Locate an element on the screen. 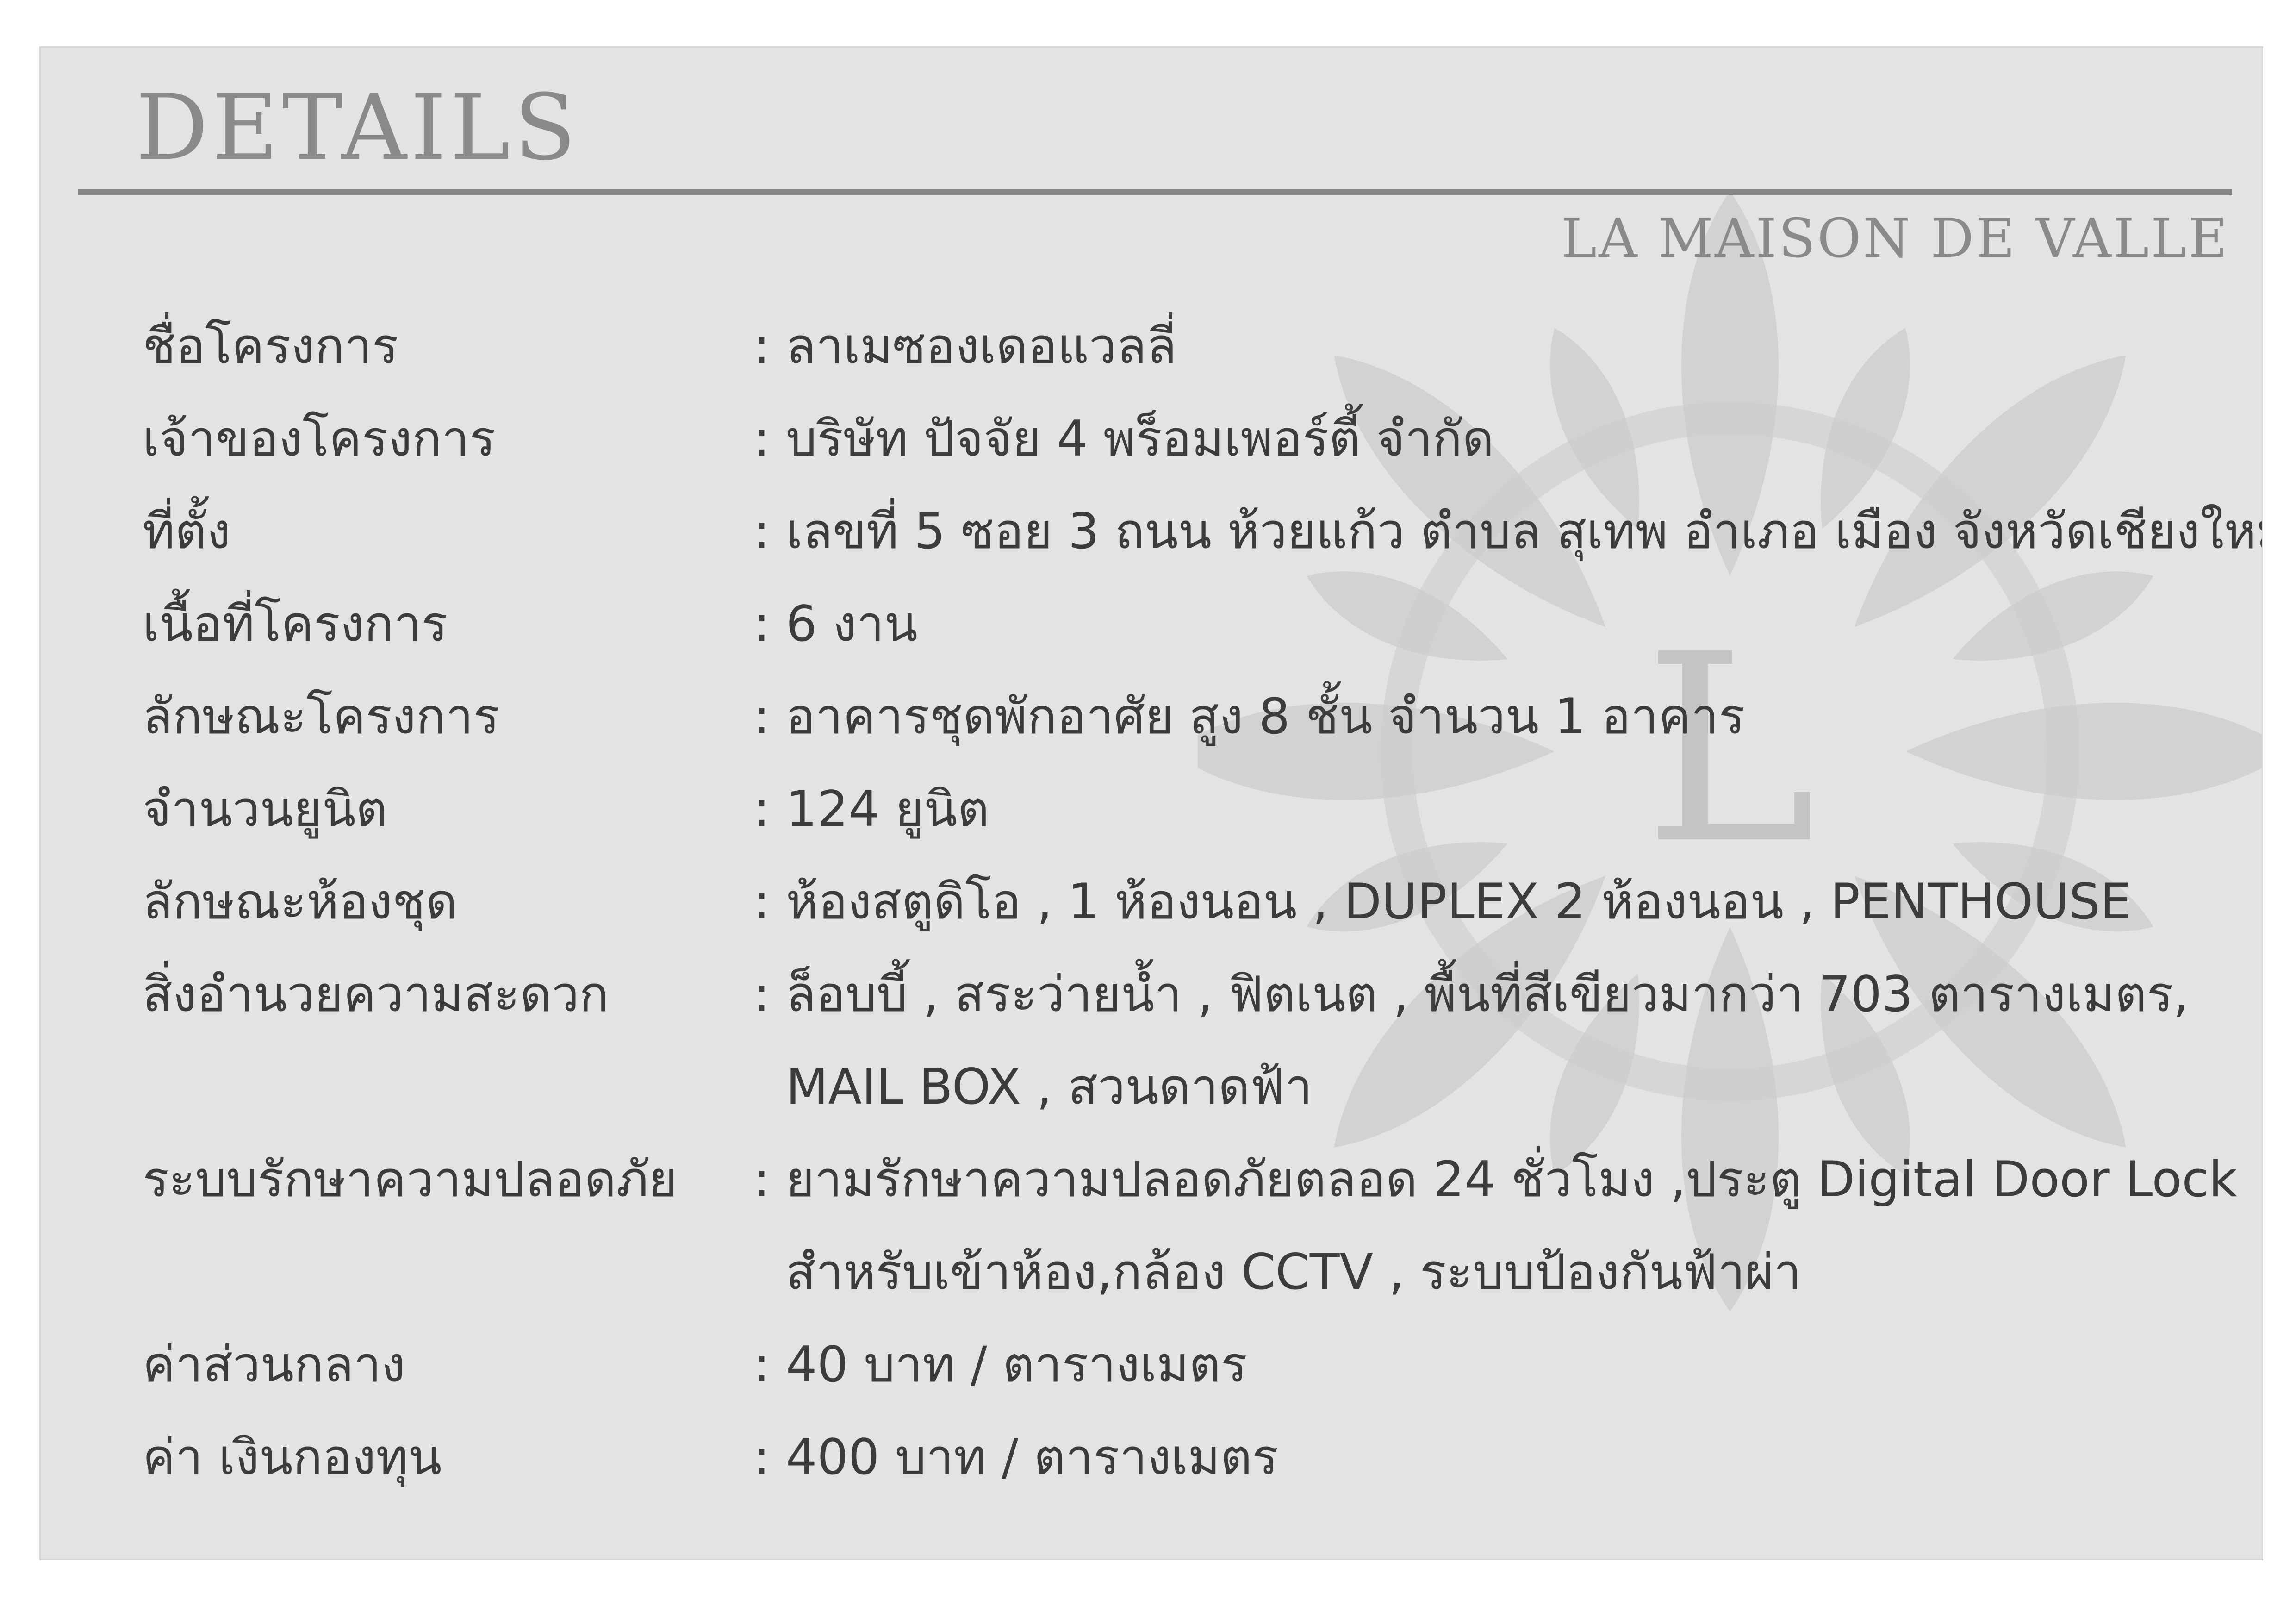 The height and width of the screenshot is (1624, 2296). detail-label: สิ่งอำนวยความสะดวก is located at coordinates (376, 995).